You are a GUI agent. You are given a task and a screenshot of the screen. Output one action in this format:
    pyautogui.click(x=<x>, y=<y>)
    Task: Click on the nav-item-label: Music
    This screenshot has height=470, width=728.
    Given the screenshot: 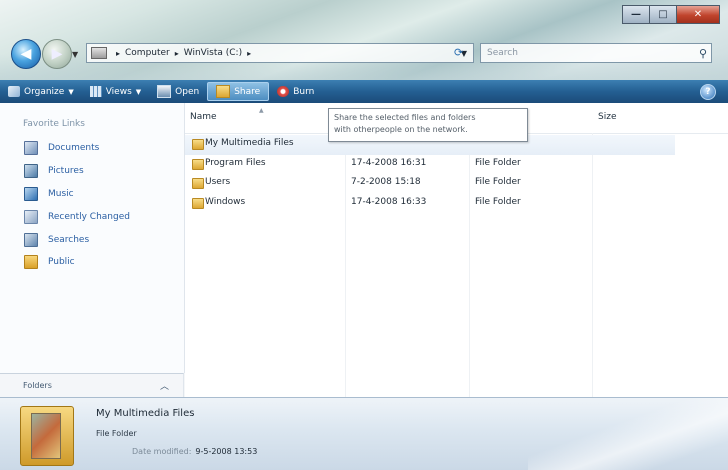 What is the action you would take?
    pyautogui.click(x=61, y=193)
    